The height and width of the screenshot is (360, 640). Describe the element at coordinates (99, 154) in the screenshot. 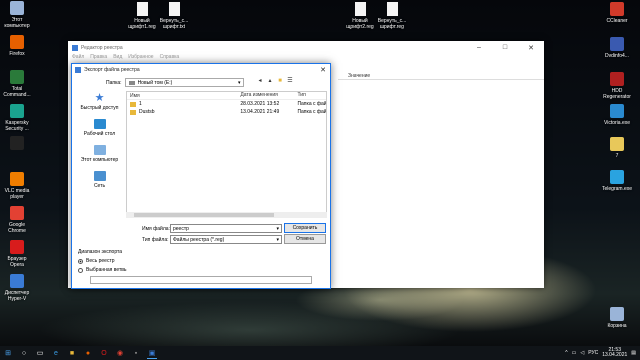

I see `place-this-pc: Этот компьютер` at that location.